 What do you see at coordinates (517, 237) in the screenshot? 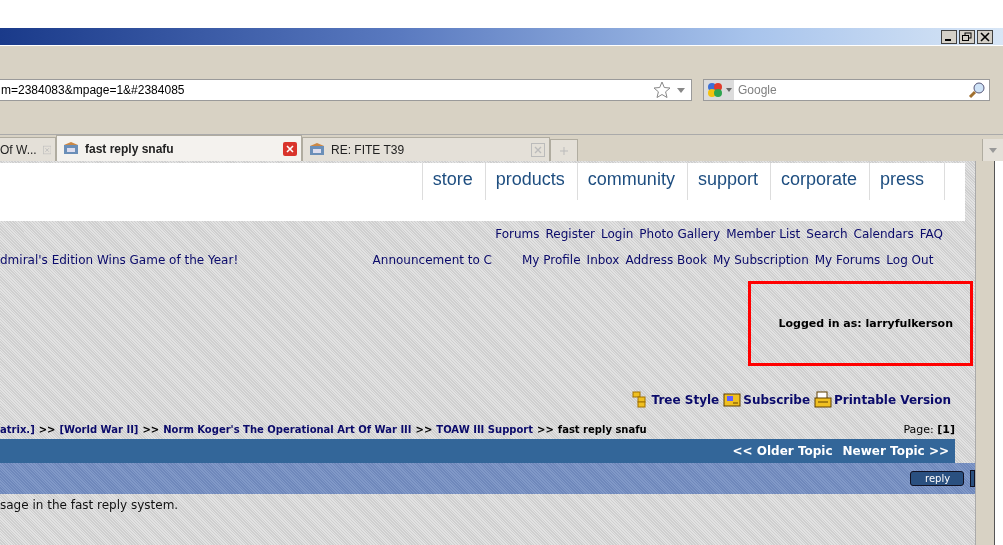
I see `forum-link: Forums` at bounding box center [517, 237].